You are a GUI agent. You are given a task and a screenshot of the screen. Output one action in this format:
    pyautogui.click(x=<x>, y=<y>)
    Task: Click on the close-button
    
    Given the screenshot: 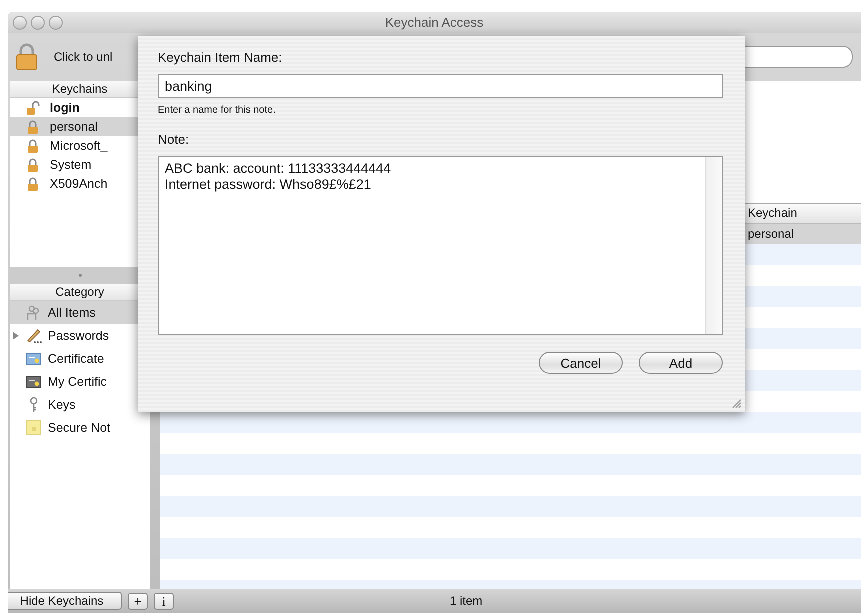 What is the action you would take?
    pyautogui.click(x=20, y=23)
    